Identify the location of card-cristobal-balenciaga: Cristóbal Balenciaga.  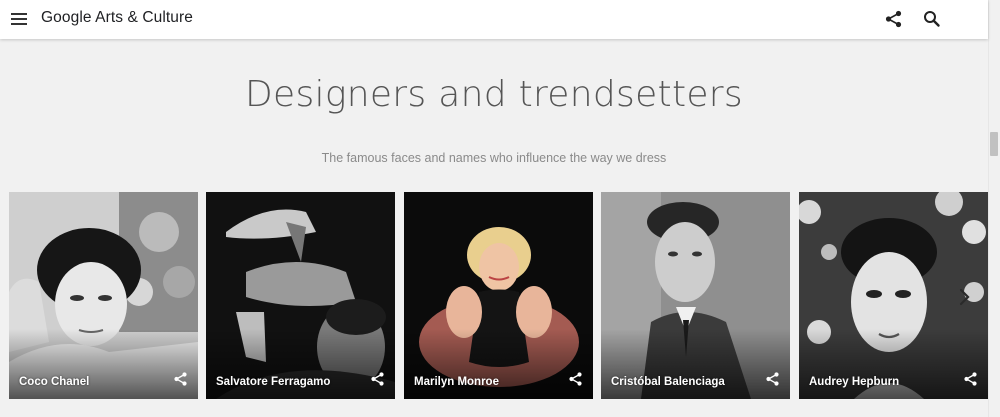
(695, 295).